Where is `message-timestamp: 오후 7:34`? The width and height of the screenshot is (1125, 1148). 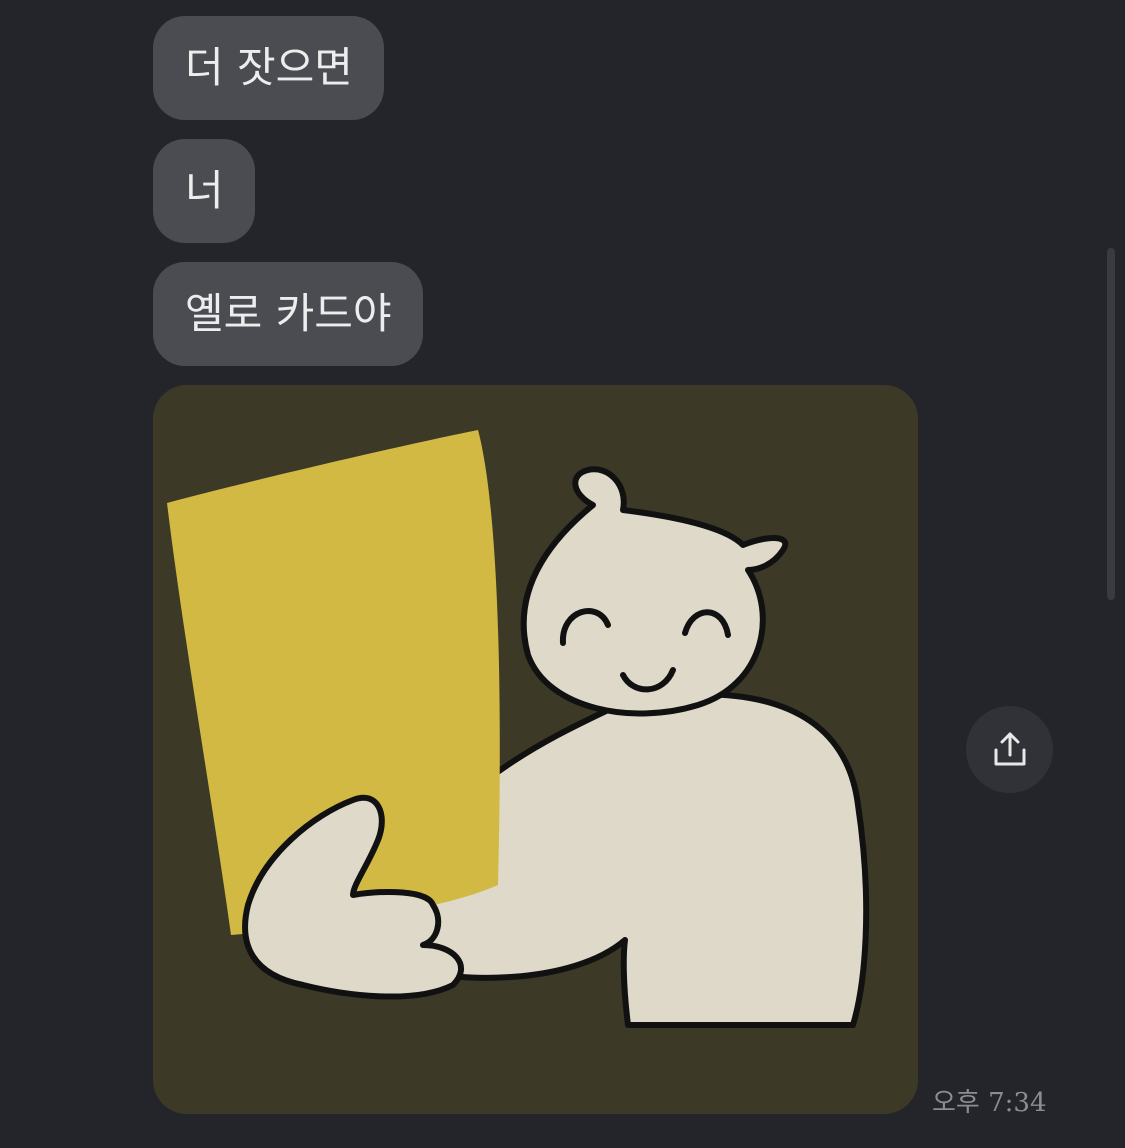
message-timestamp: 오후 7:34 is located at coordinates (989, 1103).